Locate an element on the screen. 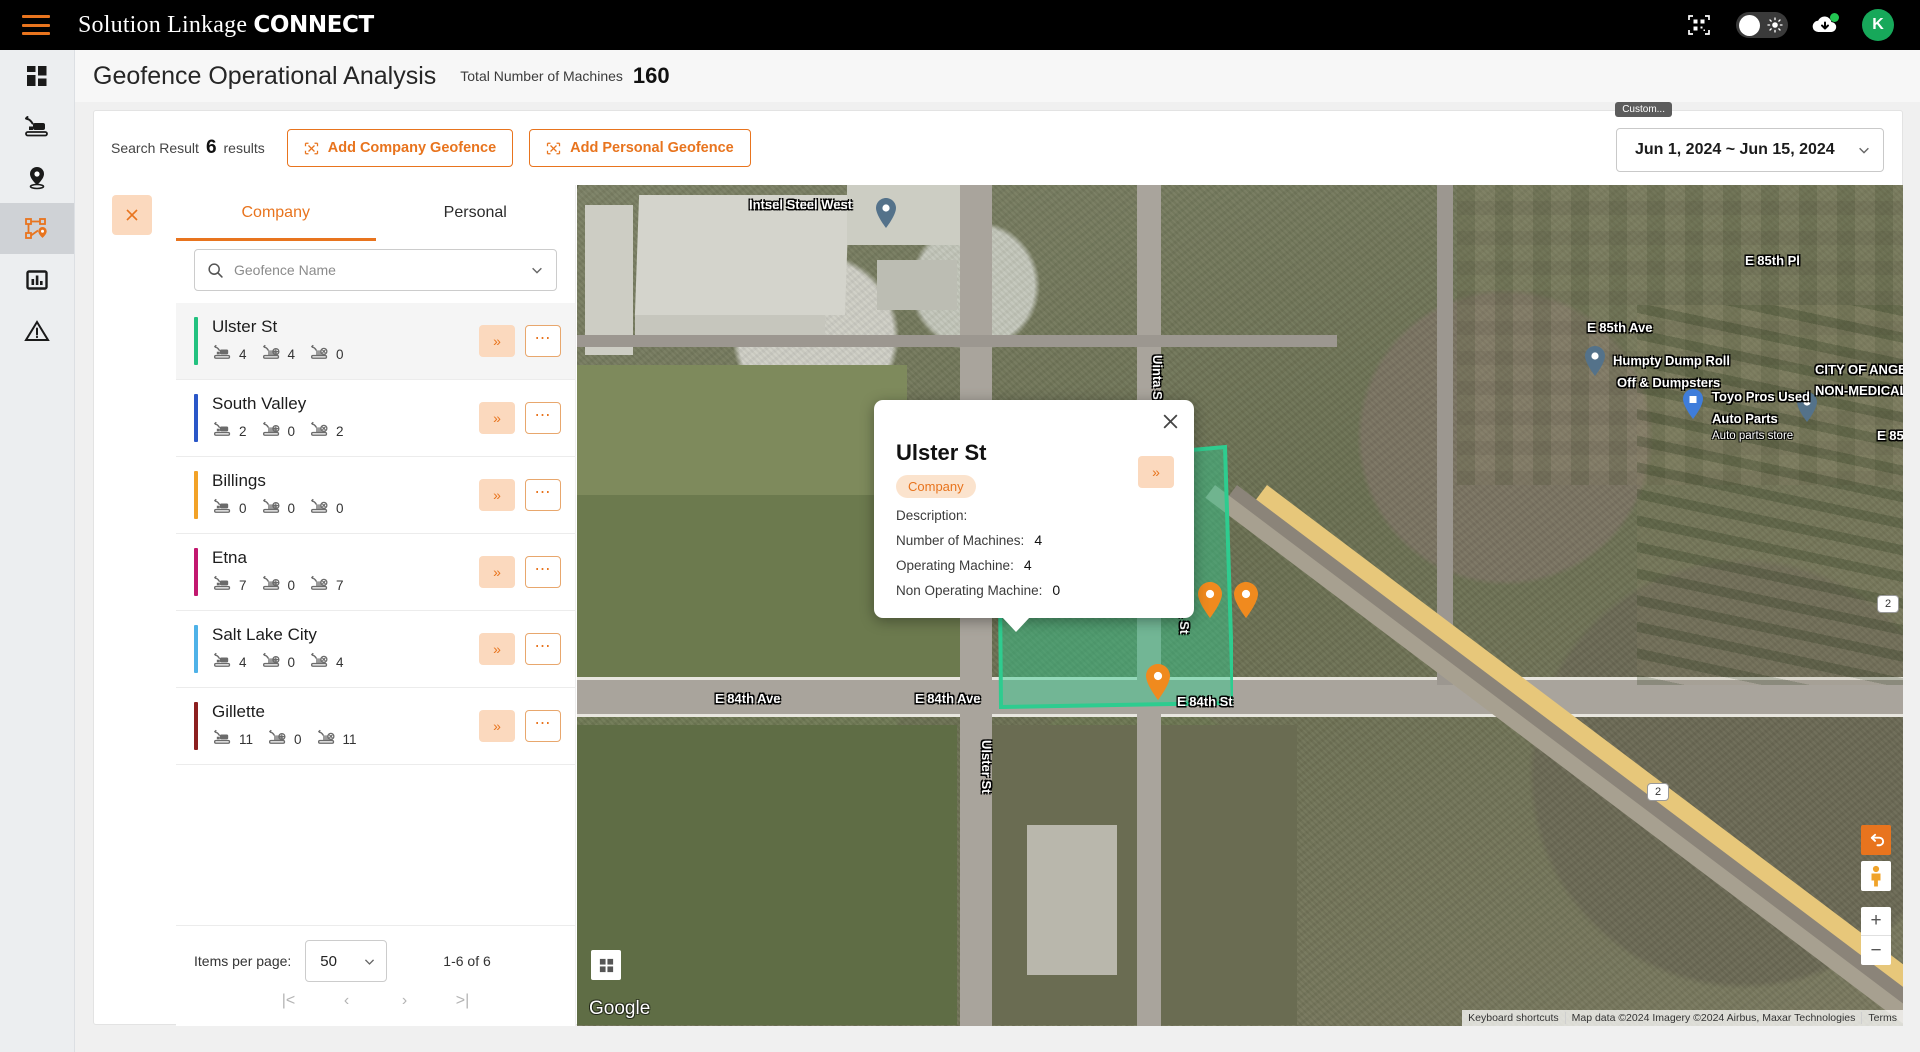 Image resolution: width=1920 pixels, height=1052 pixels. geofence-item-stats: 2 0 2 is located at coordinates (345, 431).